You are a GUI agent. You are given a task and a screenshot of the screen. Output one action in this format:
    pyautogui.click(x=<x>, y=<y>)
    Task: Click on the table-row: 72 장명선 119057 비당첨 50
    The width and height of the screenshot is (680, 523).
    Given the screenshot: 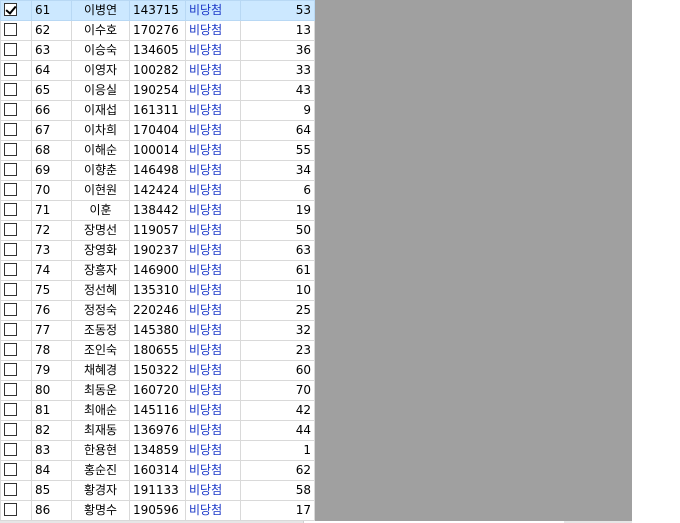 What is the action you would take?
    pyautogui.click(x=157, y=230)
    